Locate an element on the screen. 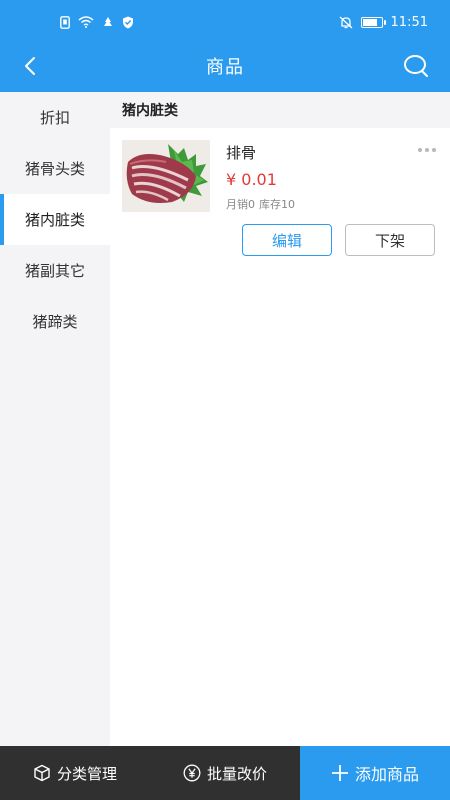  product-card: 排骨 ¥ 0.01 月销0 库存10 编辑 下架 is located at coordinates (280, 198).